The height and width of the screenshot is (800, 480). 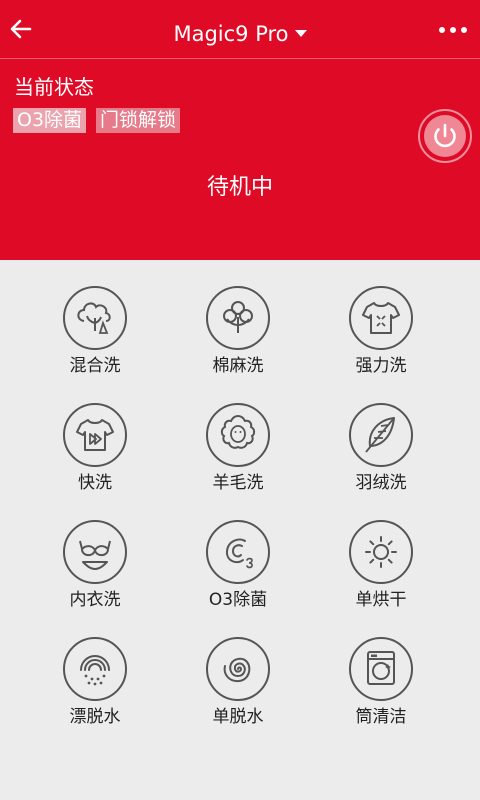 I want to click on underwear-icon, so click(x=95, y=552).